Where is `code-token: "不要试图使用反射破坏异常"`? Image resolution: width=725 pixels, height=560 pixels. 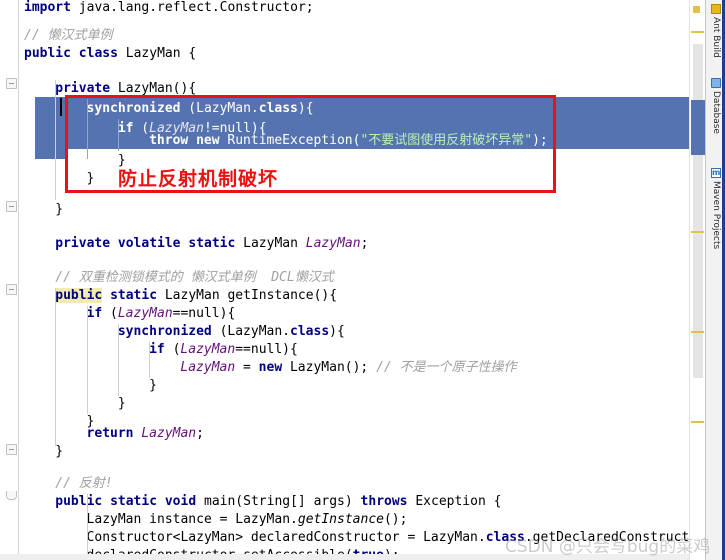 code-token: "不要试图使用反射破坏异常" is located at coordinates (446, 140).